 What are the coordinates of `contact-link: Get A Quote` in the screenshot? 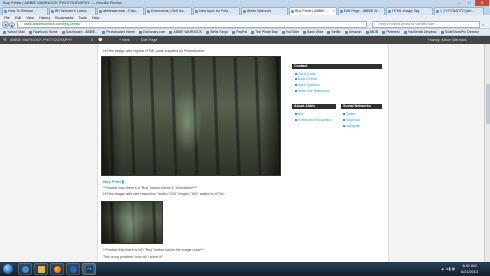 It's located at (305, 74).